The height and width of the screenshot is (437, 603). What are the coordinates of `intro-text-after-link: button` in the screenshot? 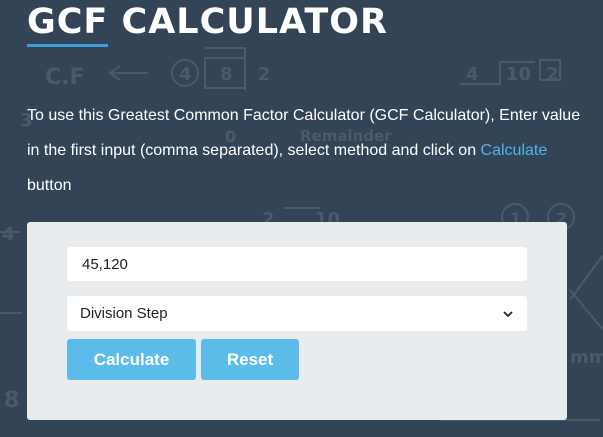 It's located at (49, 185).